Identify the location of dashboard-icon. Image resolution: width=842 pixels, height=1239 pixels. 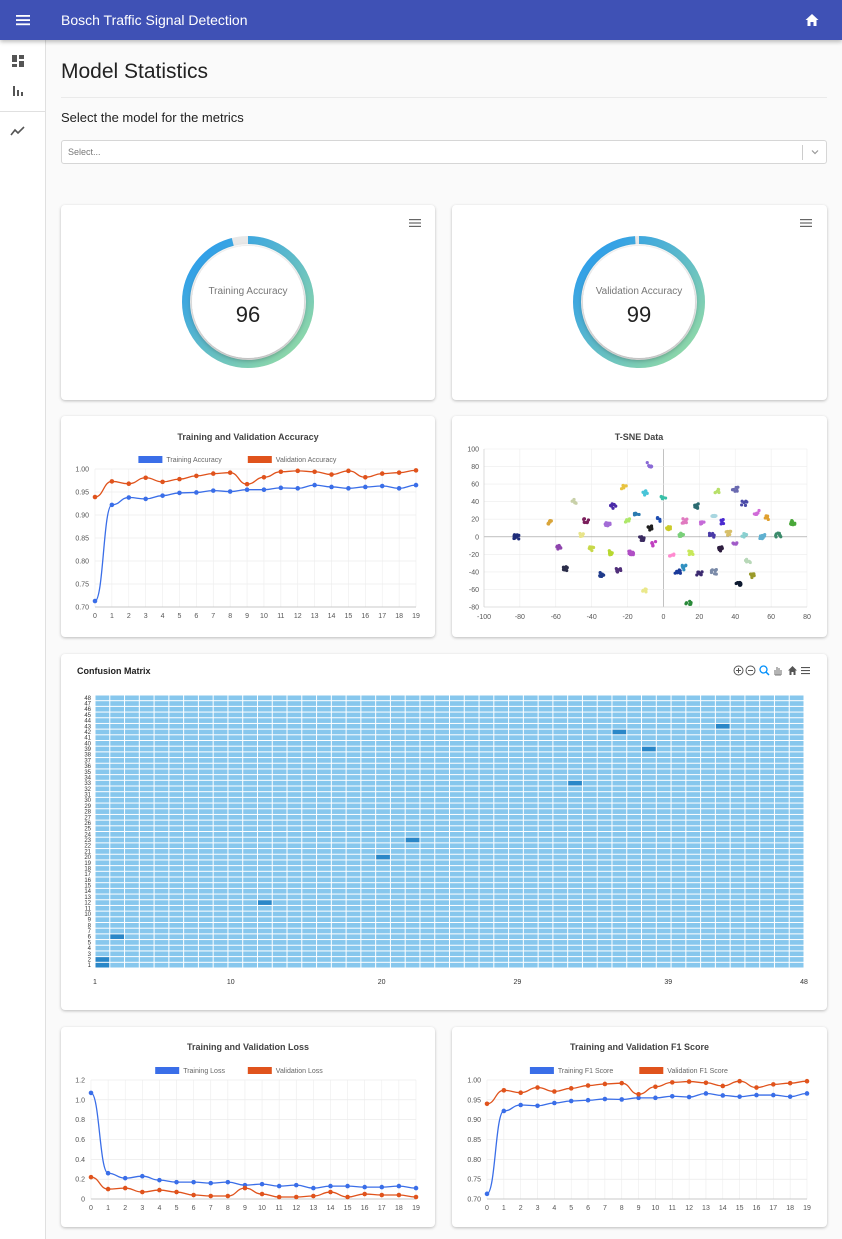
(18, 61).